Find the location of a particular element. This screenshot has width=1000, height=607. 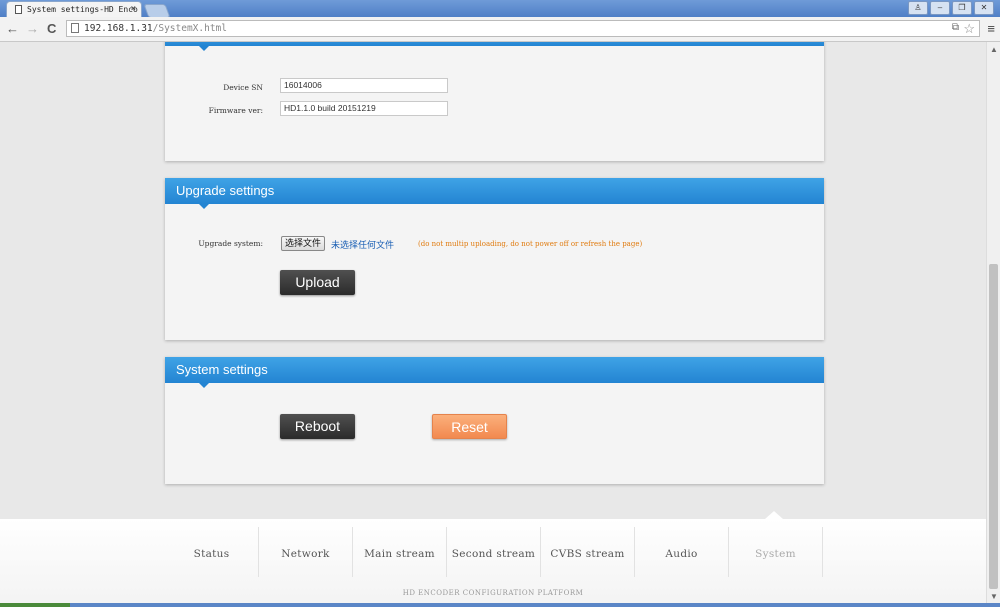

reset-button: Reset is located at coordinates (469, 426).